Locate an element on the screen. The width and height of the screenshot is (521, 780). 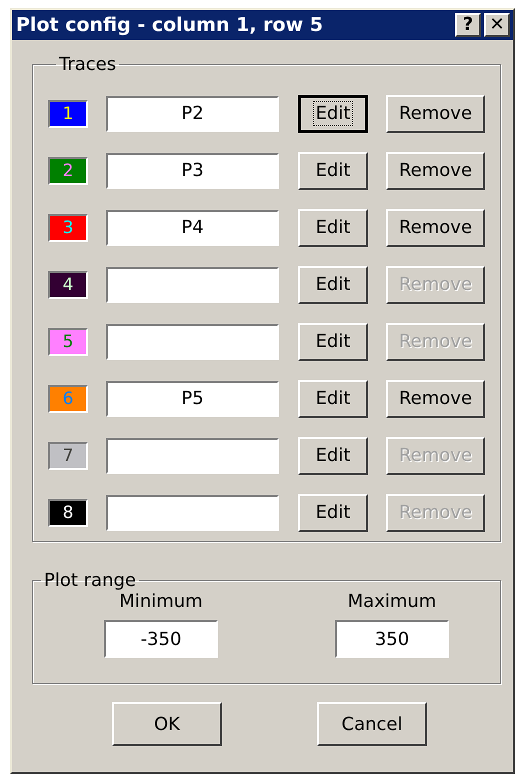
group-legend: Plot range is located at coordinates (90, 580).